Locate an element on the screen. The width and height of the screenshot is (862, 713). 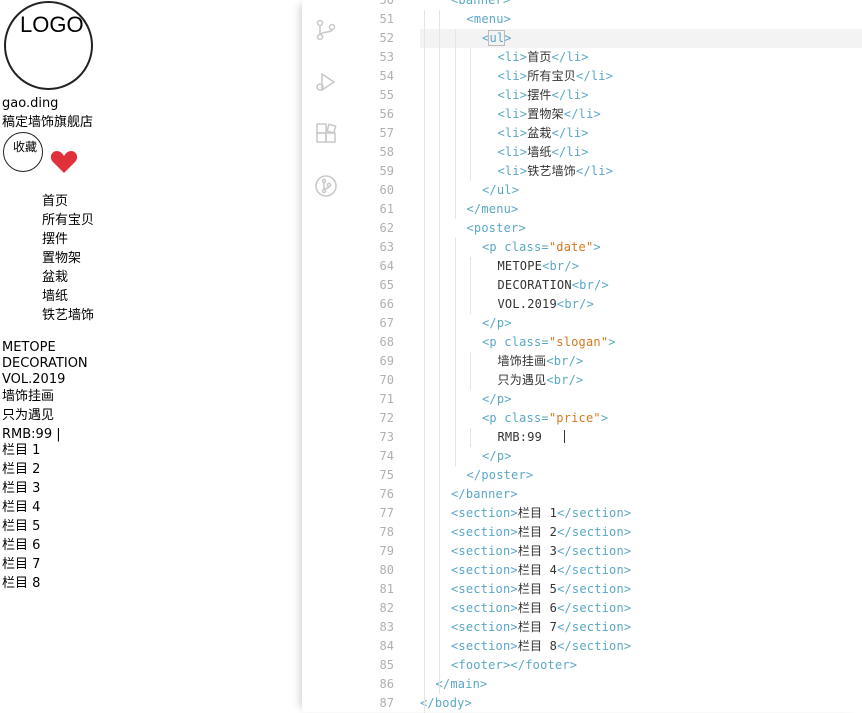
poster-date-line: VOL.2019 is located at coordinates (34, 379).